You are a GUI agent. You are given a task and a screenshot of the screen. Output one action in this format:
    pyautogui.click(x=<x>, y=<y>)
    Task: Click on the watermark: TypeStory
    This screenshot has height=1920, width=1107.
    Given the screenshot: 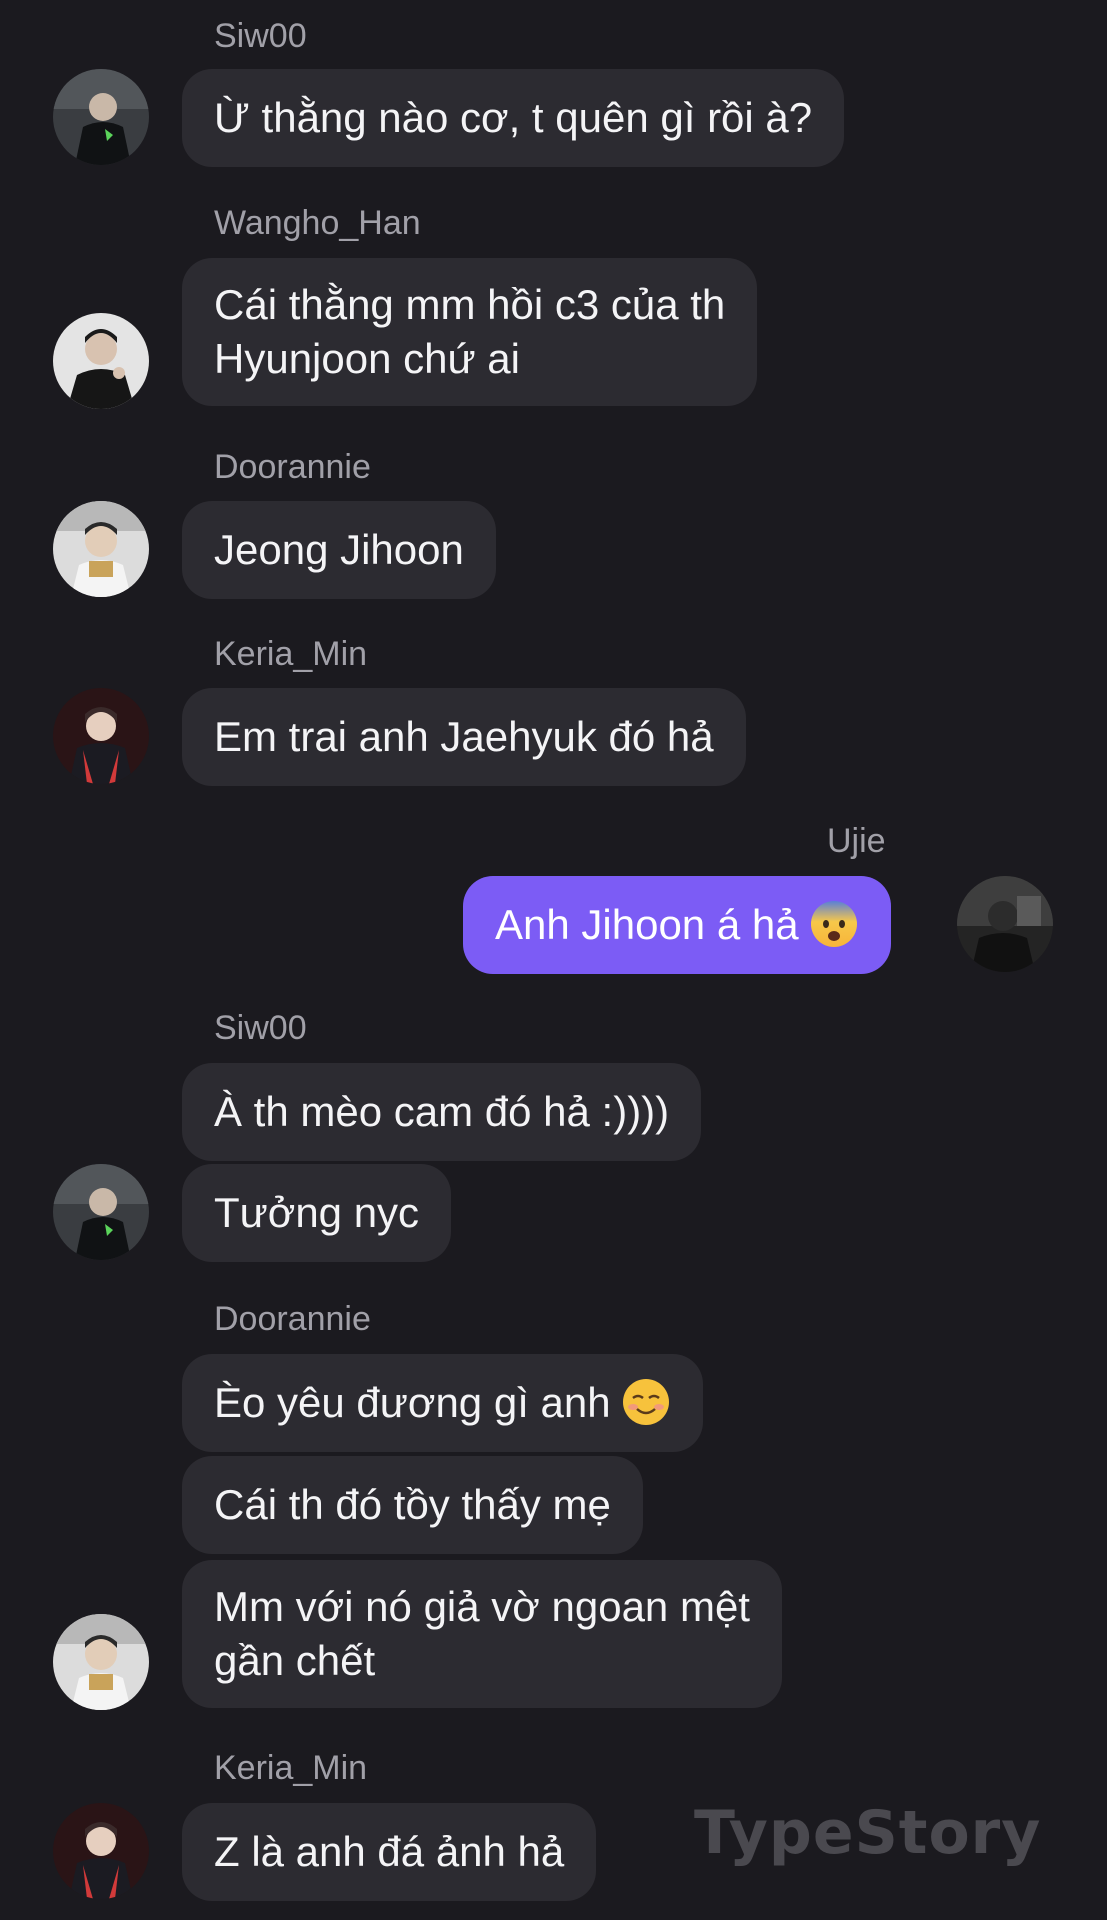 What is the action you would take?
    pyautogui.click(x=868, y=1833)
    